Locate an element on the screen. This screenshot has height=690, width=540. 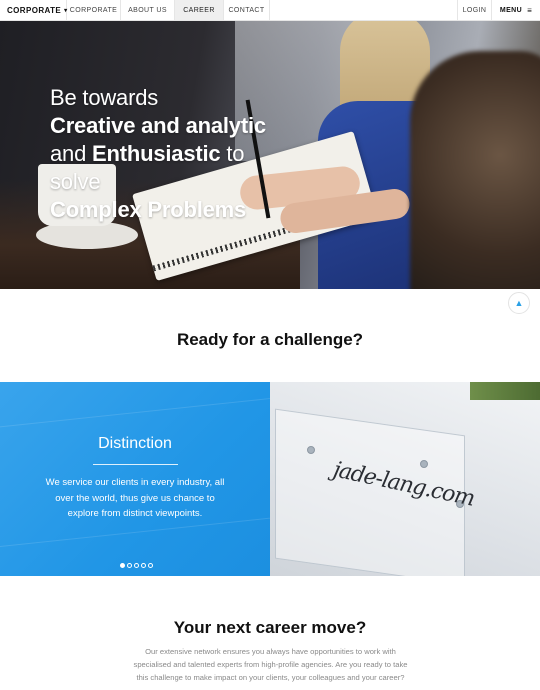
hero-line-2: Creative and analytic is located at coordinates (158, 126).